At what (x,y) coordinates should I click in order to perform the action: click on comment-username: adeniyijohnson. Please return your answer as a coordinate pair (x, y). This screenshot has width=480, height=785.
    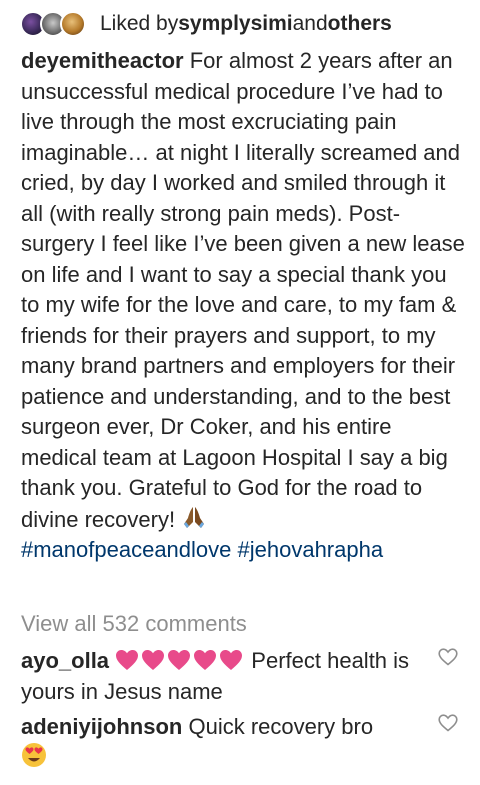
    Looking at the image, I should click on (101, 726).